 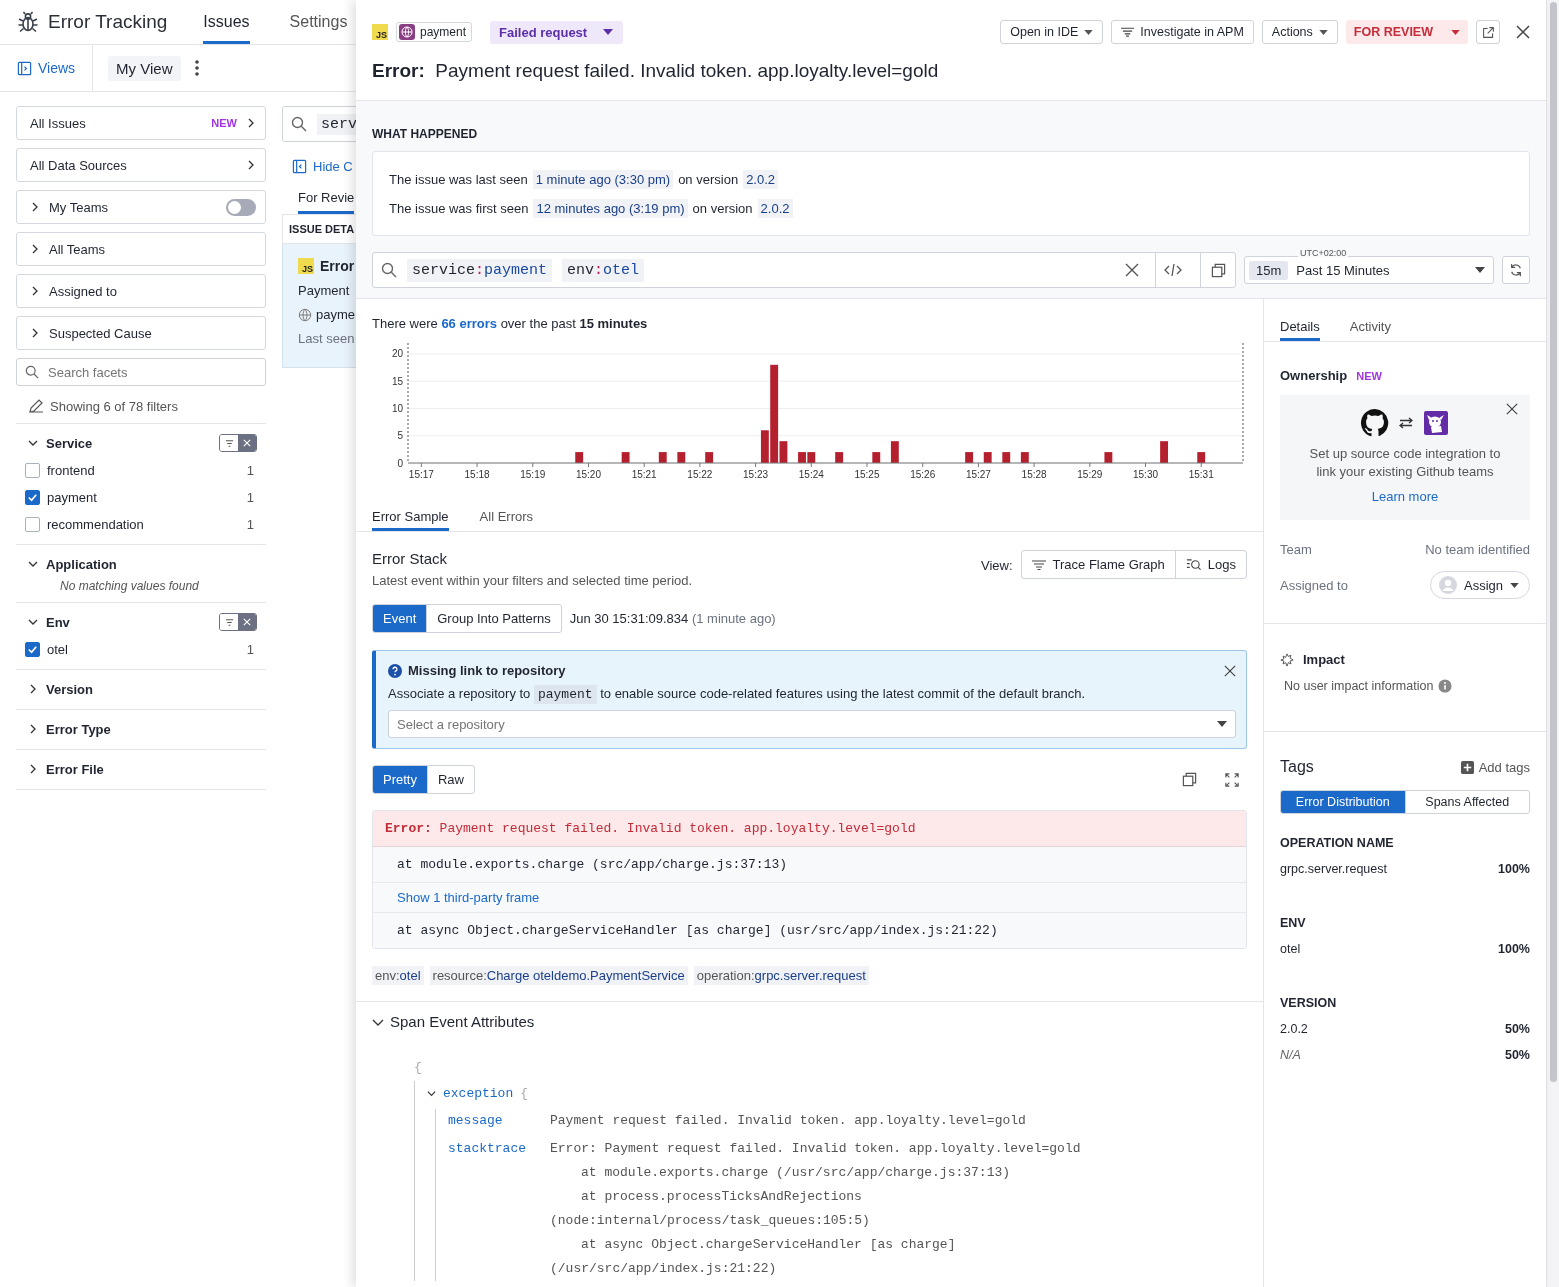 What do you see at coordinates (143, 497) in the screenshot?
I see `facet-value: payment` at bounding box center [143, 497].